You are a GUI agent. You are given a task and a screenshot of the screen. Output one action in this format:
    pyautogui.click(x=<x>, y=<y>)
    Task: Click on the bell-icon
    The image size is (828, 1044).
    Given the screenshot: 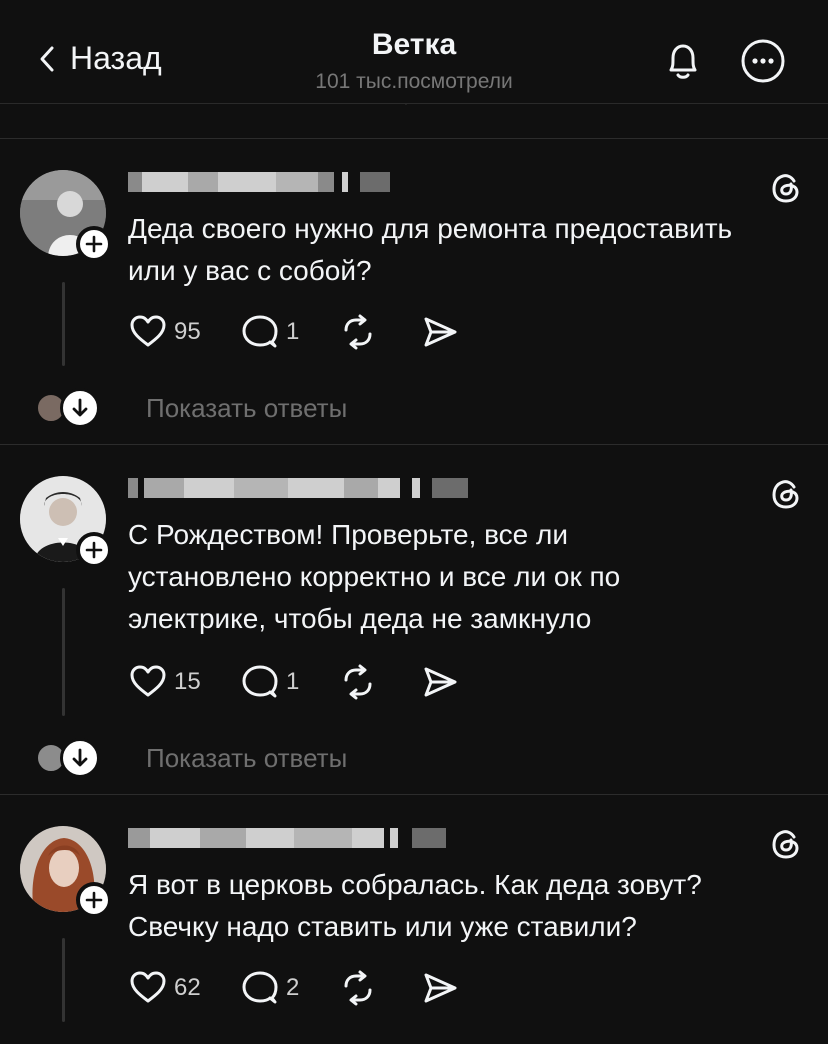 What is the action you would take?
    pyautogui.click(x=683, y=61)
    